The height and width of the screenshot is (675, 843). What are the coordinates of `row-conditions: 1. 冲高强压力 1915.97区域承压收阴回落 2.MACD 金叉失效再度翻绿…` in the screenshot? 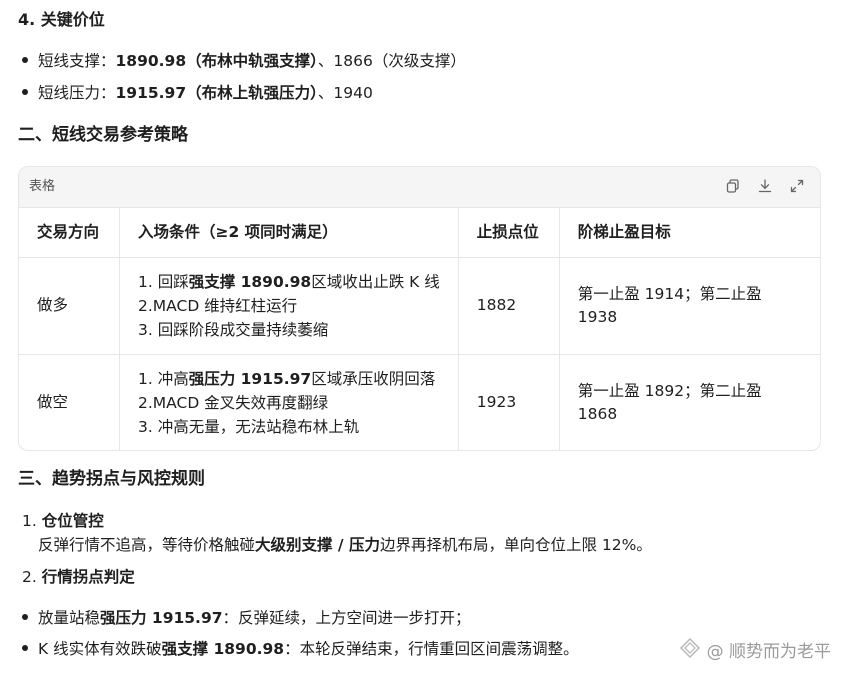 It's located at (289, 402).